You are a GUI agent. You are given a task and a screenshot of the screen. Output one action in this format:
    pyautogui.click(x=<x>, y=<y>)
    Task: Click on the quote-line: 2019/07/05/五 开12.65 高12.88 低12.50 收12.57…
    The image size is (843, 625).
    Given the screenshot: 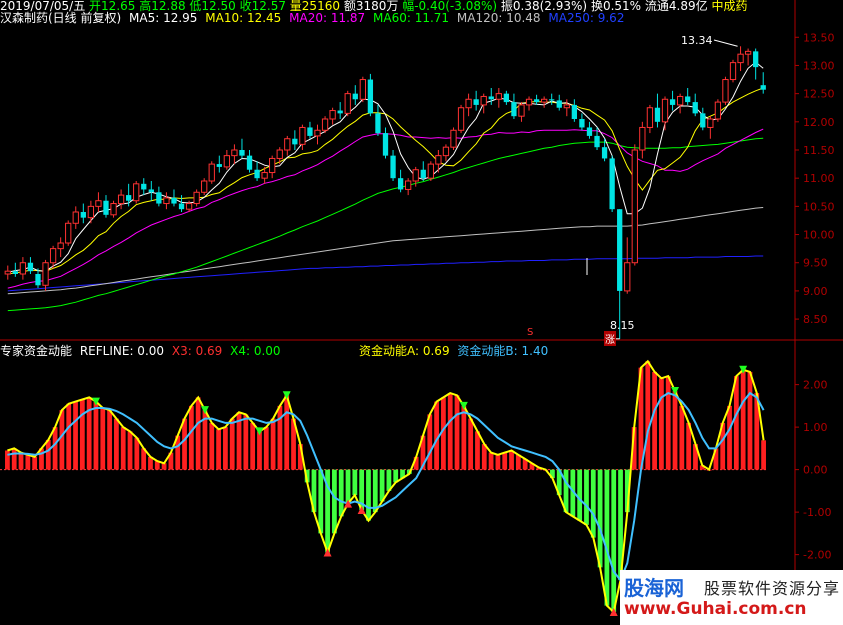 What is the action you would take?
    pyautogui.click(x=373, y=6)
    